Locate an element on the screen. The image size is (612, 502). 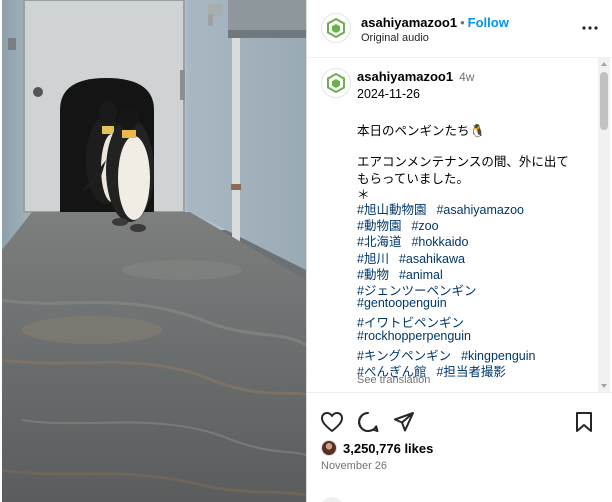
likes-count: 3,250,776 likes is located at coordinates (388, 448).